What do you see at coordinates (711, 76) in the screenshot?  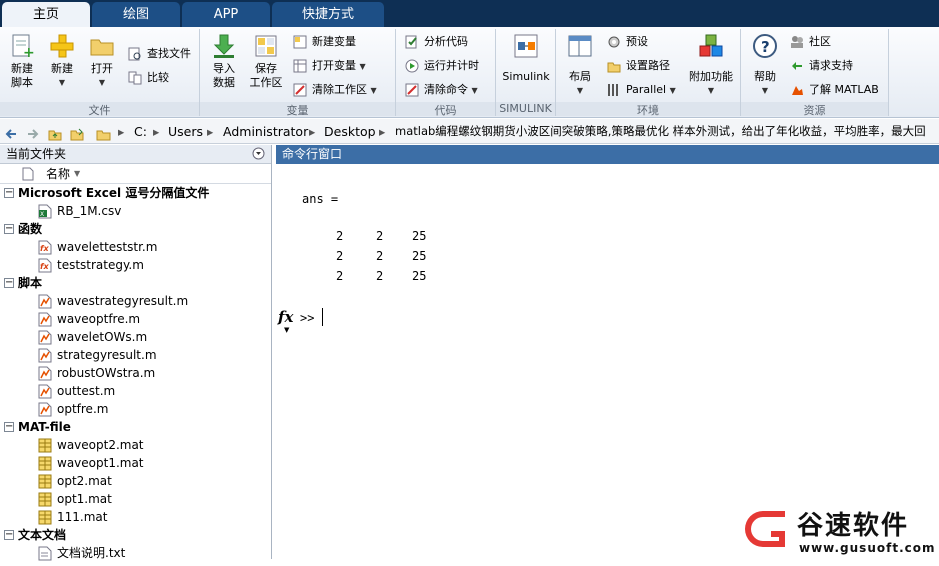 I see `add-ons-label: 附加功能` at bounding box center [711, 76].